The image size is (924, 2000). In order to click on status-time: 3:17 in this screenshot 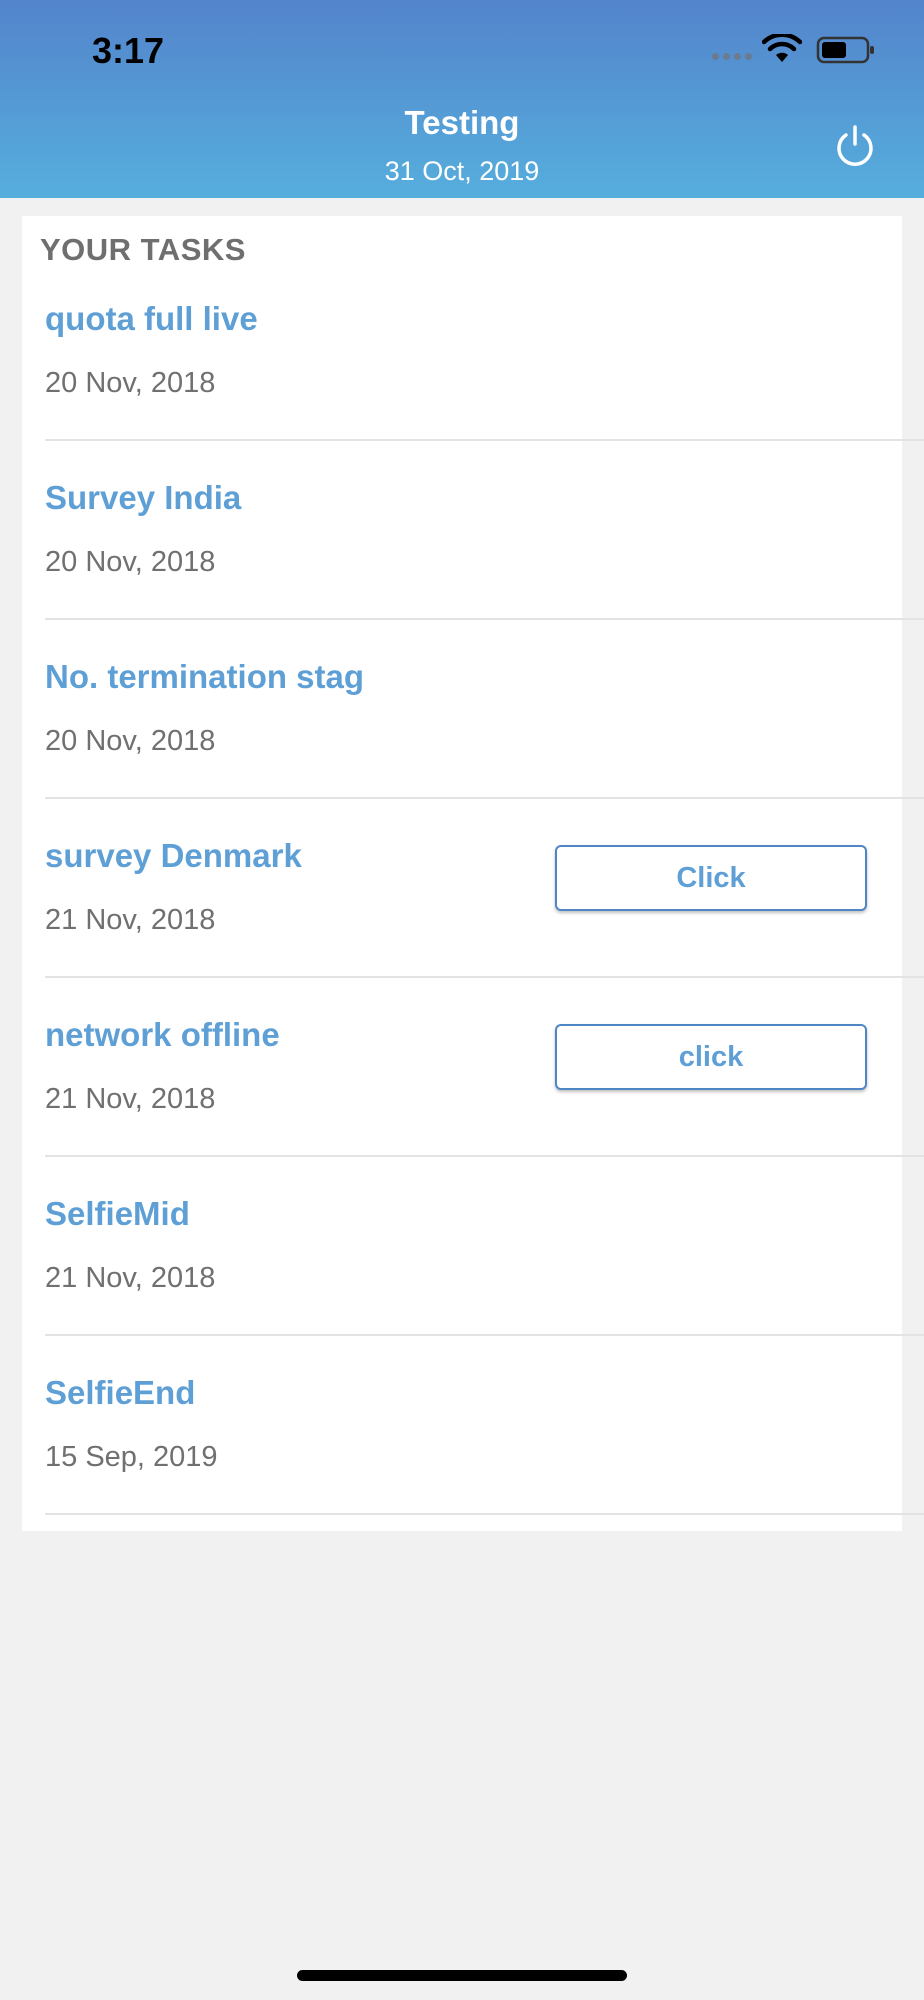, I will do `click(128, 50)`.